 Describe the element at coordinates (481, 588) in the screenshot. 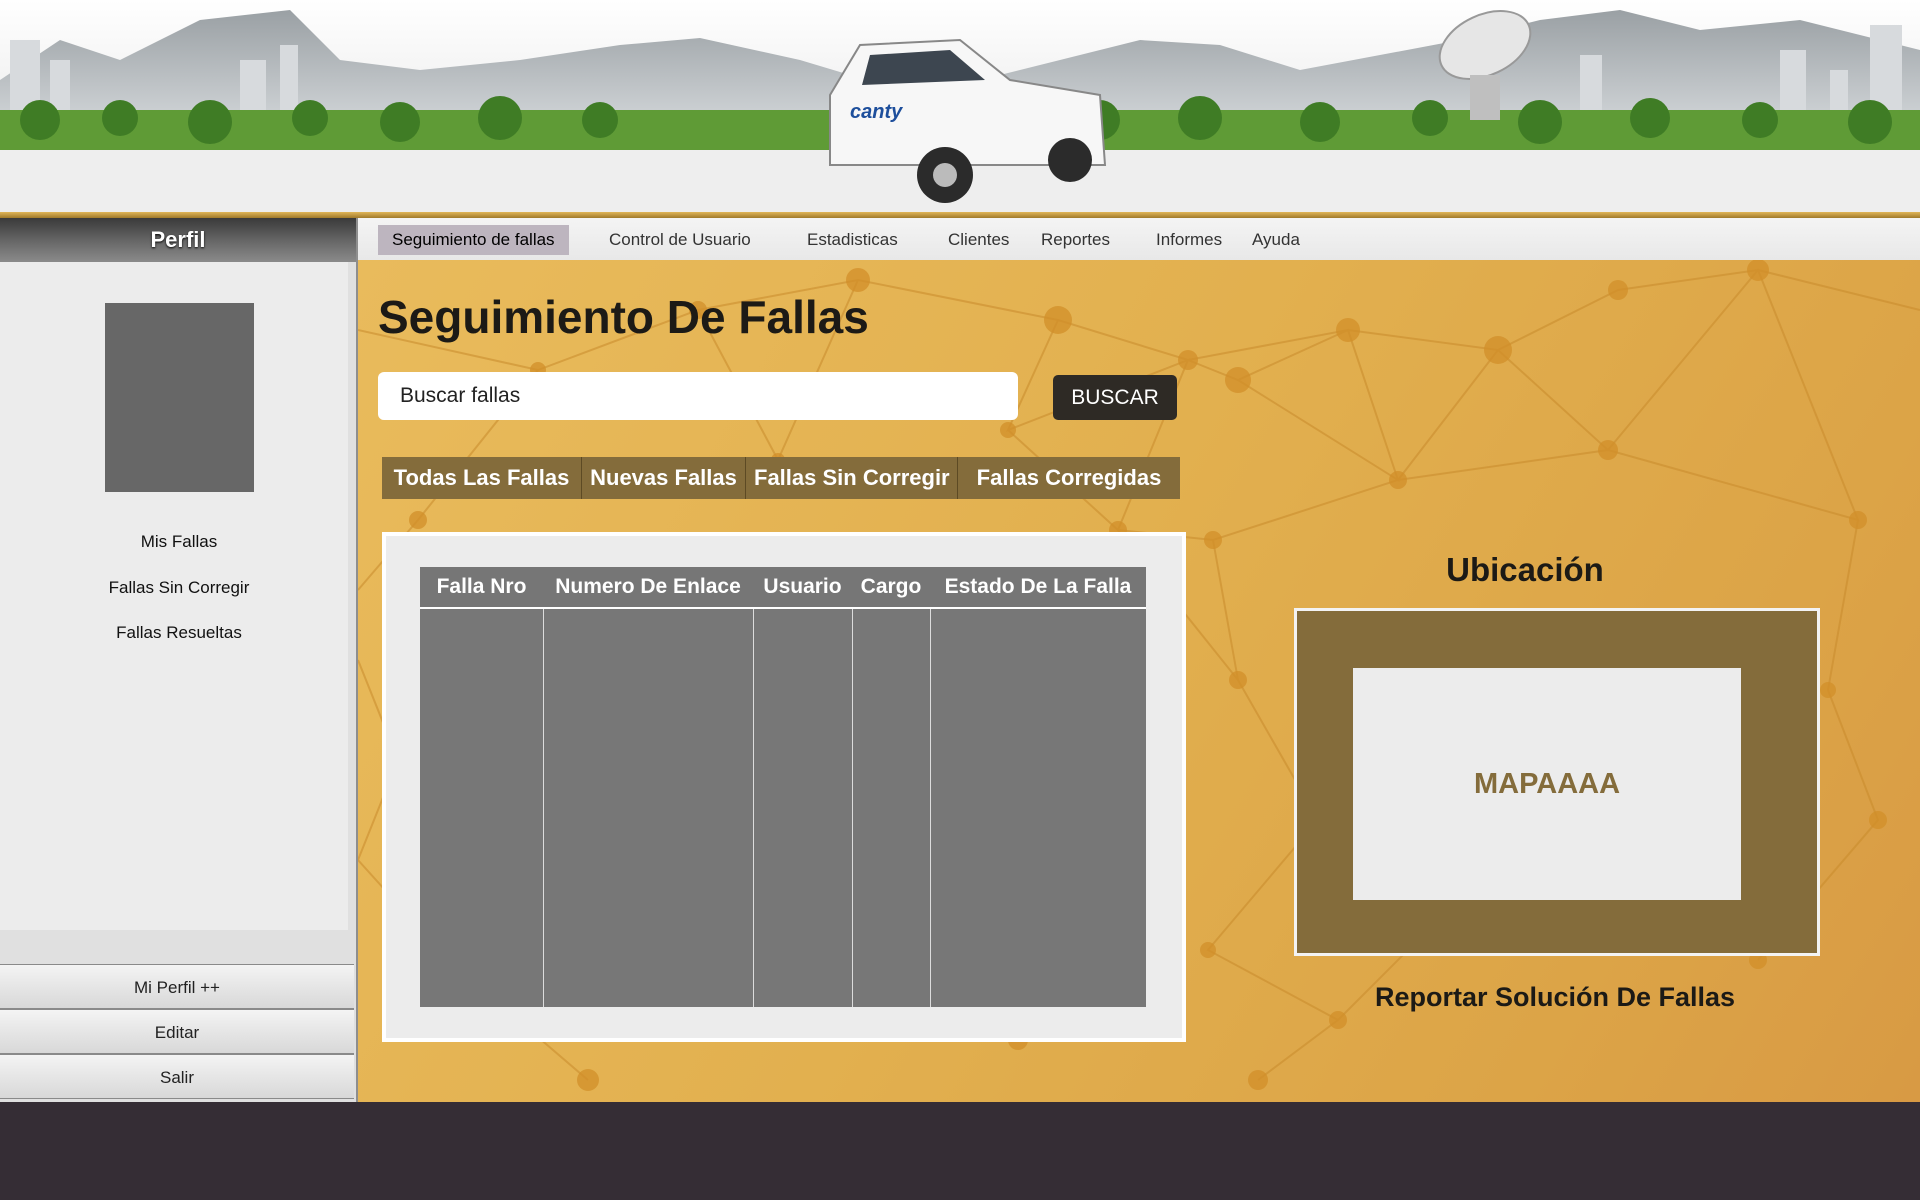

I see `column-header-falla-nro: Falla Nro` at that location.